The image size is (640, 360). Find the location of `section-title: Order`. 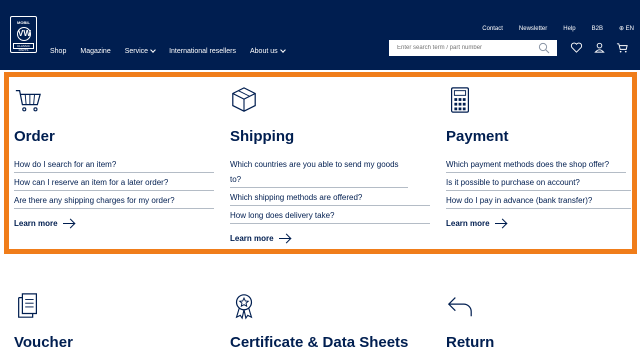

section-title: Order is located at coordinates (34, 136).